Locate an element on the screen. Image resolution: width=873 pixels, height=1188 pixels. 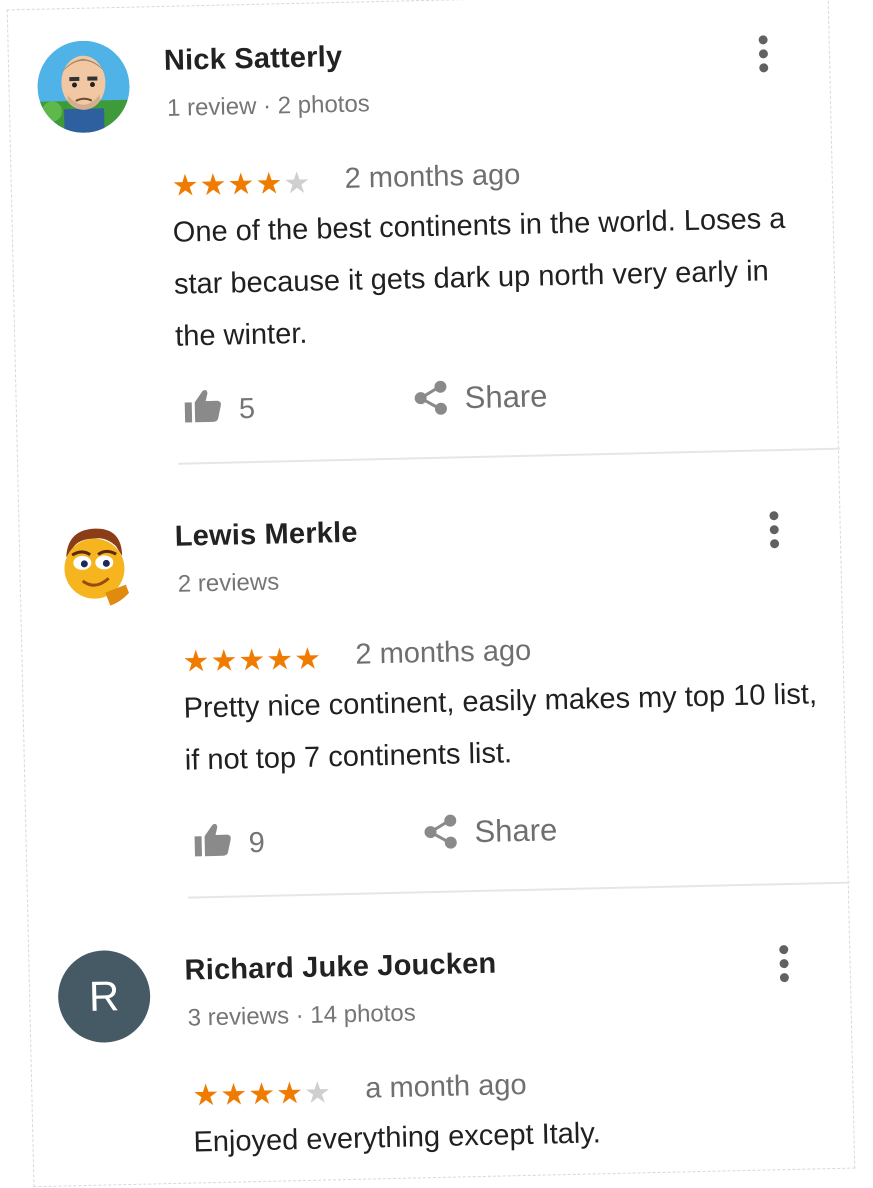
reviewer-name: Richard Juke Joucken is located at coordinates (340, 968).